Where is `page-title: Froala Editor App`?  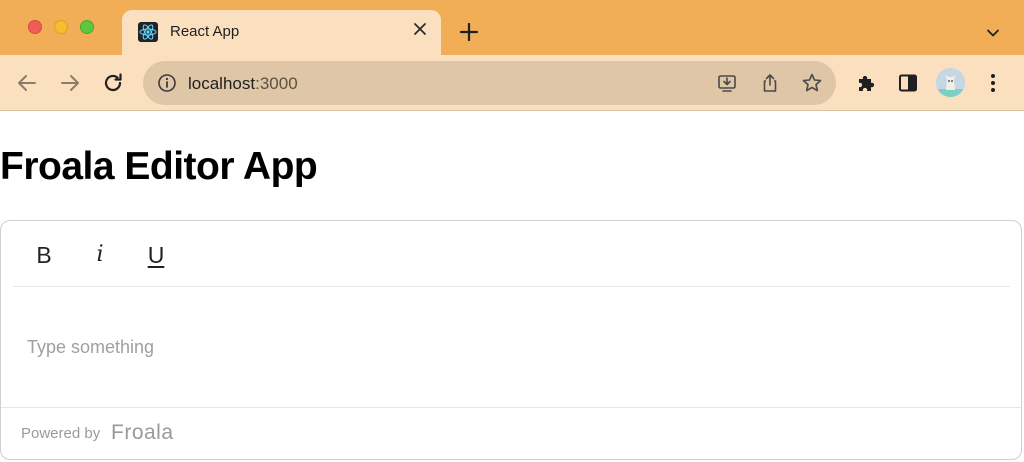 page-title: Froala Editor App is located at coordinates (159, 166).